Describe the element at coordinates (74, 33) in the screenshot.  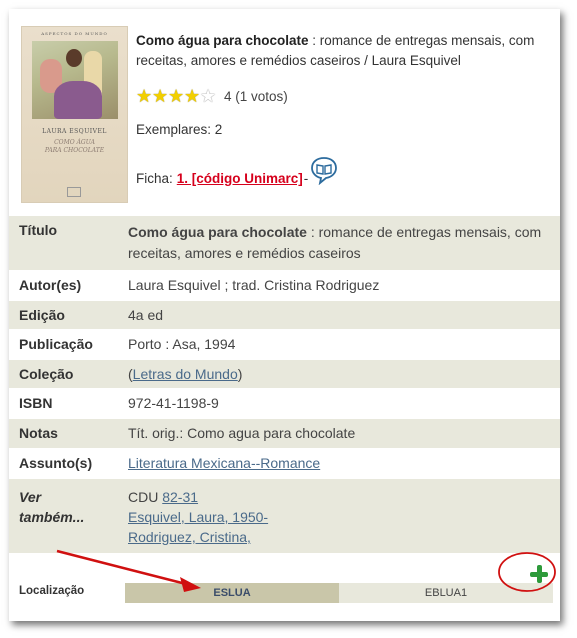
I see `cover-series-text: ASPECTOS DO MUNDO` at that location.